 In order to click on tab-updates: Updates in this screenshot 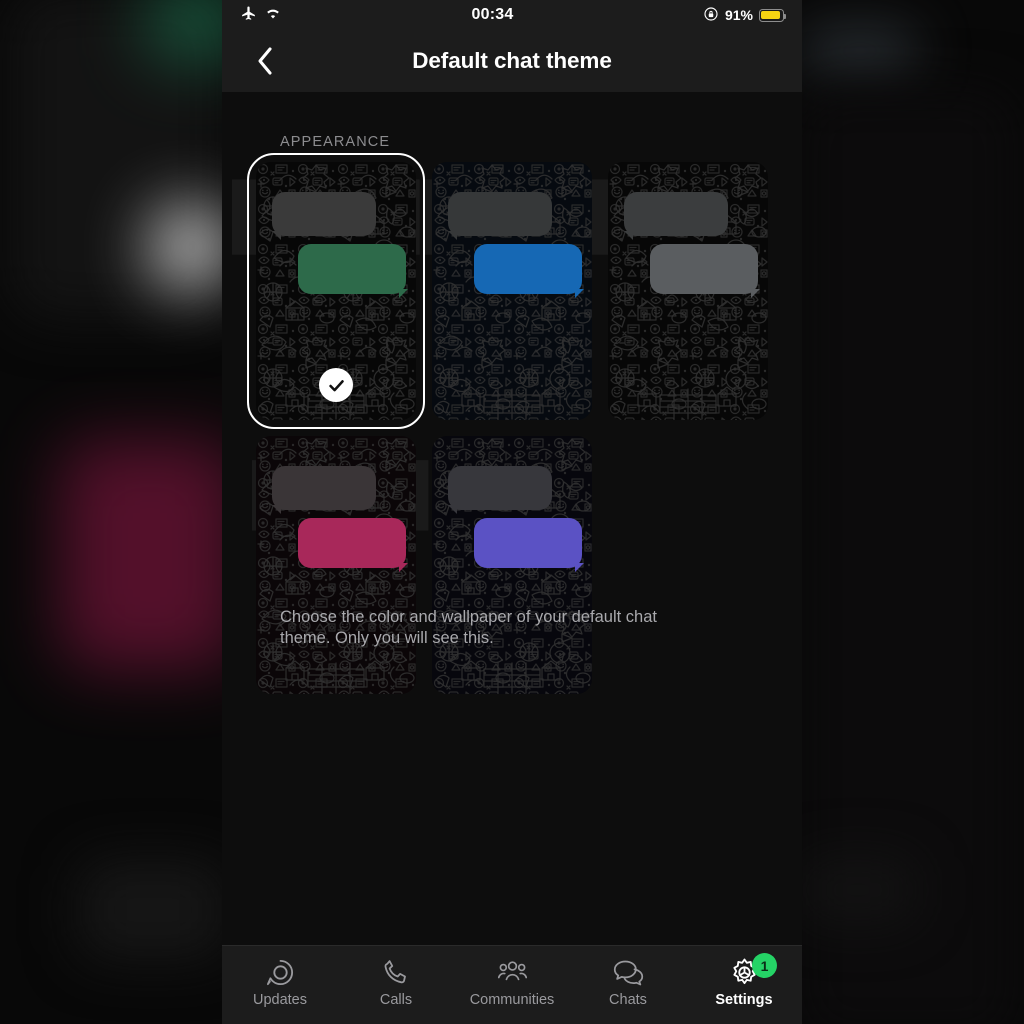, I will do `click(280, 981)`.